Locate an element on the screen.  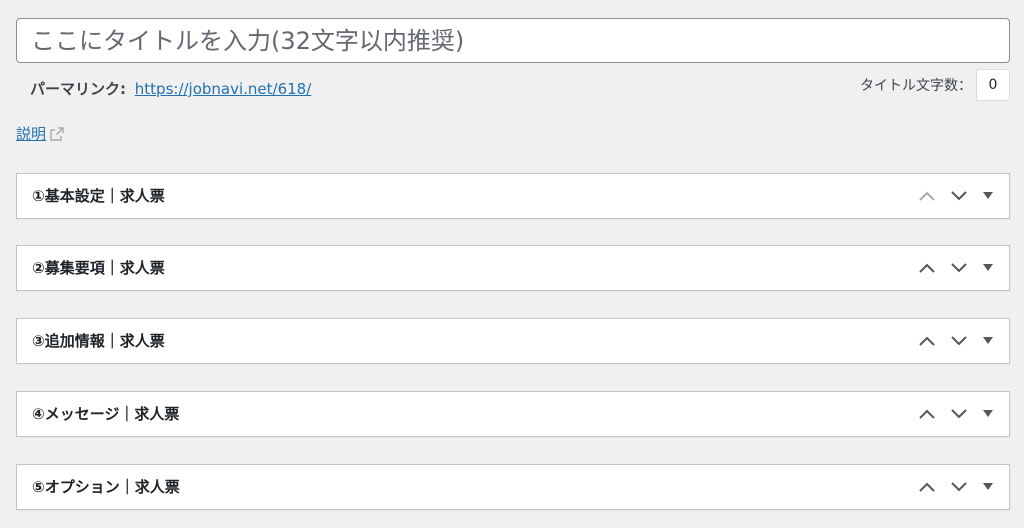
char-count-label: タイトル文字数： is located at coordinates (916, 86).